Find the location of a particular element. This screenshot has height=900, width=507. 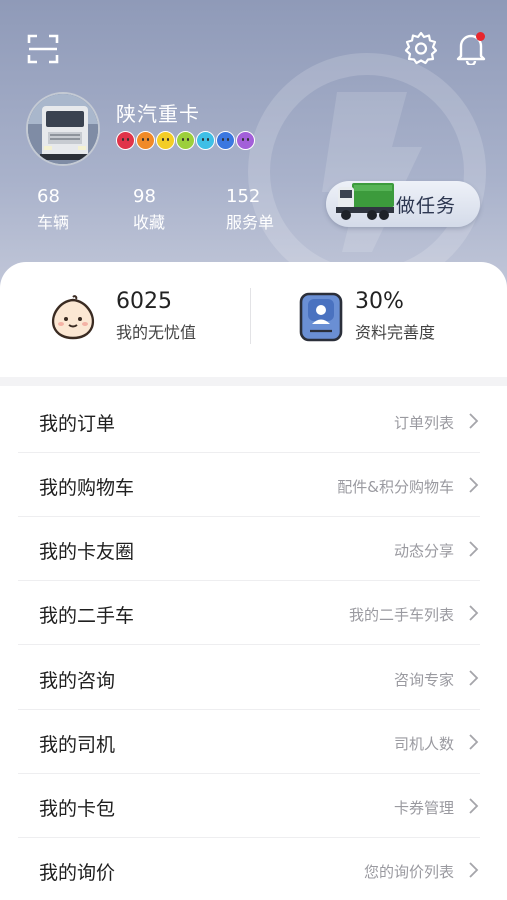

profile-metric is located at coordinates (321, 317).